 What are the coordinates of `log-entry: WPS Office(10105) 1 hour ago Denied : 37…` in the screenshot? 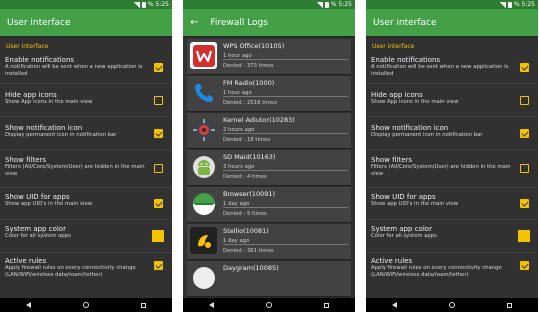 It's located at (269, 56).